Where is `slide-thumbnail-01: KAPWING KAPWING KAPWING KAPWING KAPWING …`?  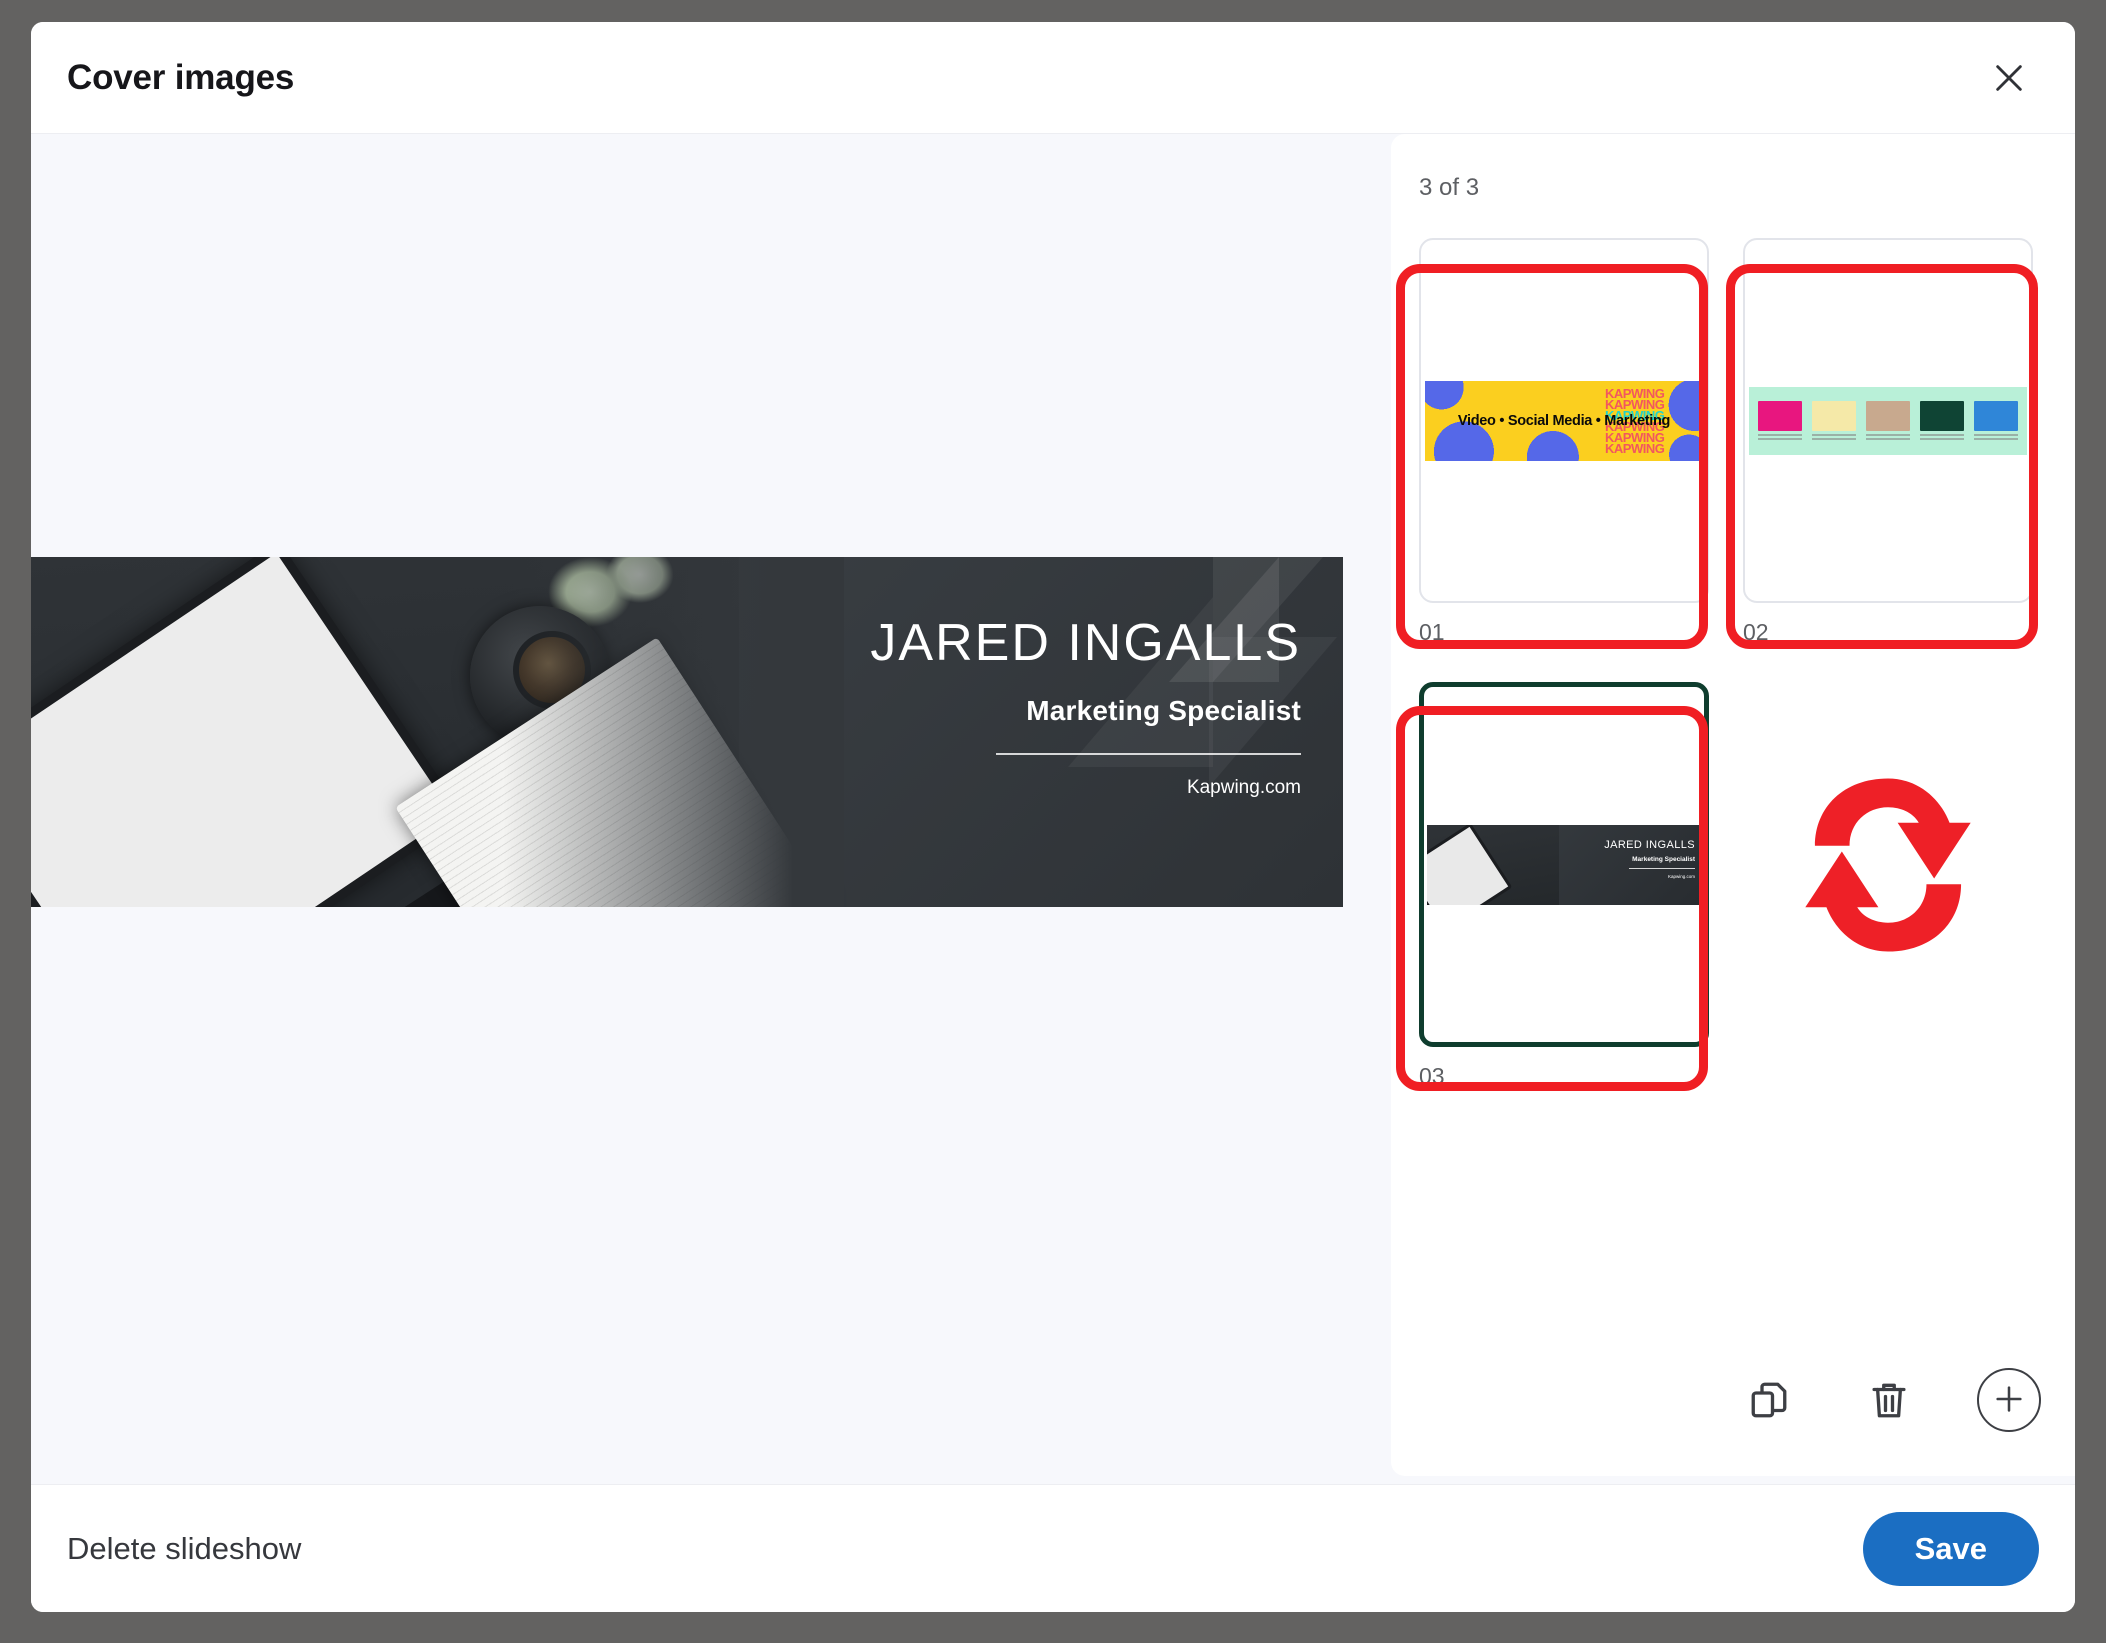 slide-thumbnail-01: KAPWING KAPWING KAPWING KAPWING KAPWING … is located at coordinates (1564, 442).